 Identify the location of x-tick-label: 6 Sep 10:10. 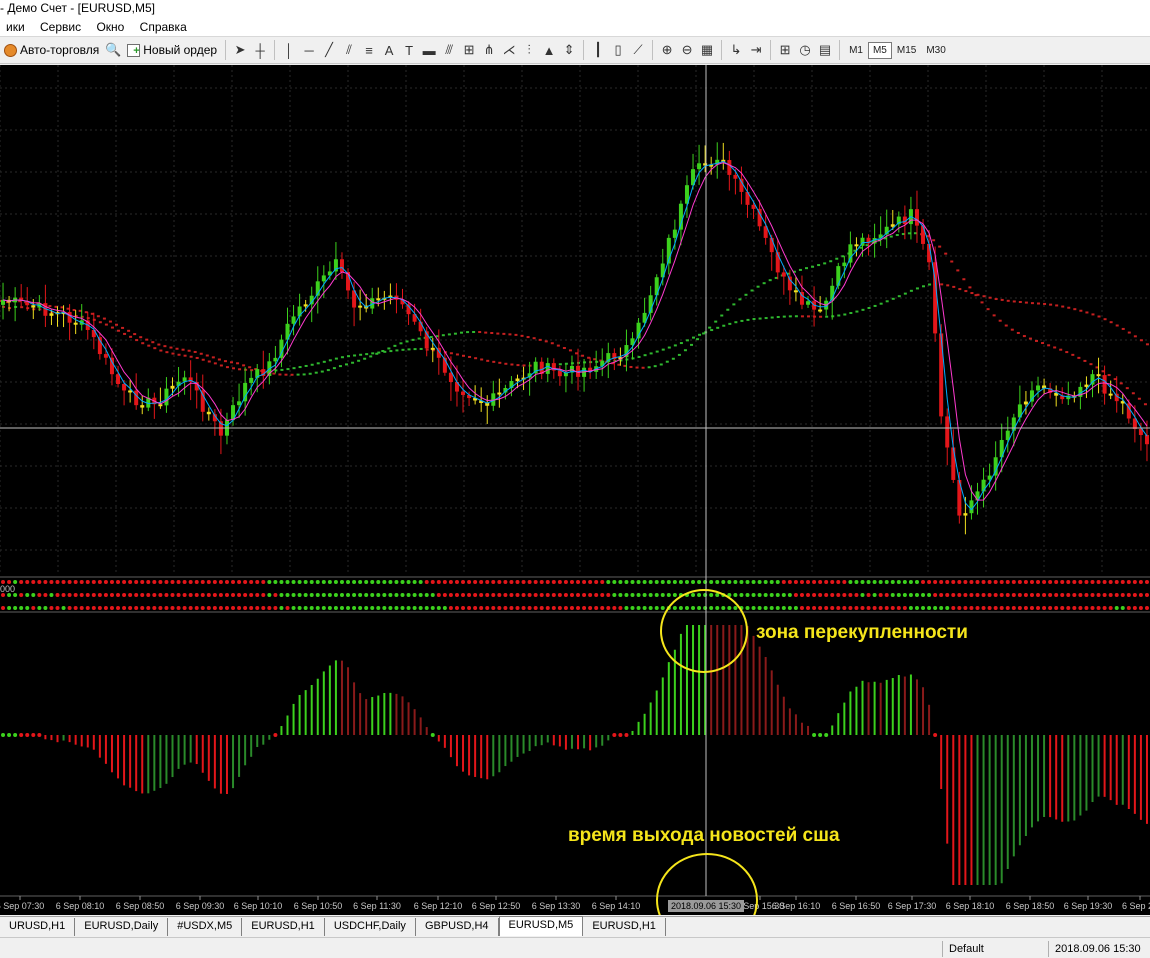
(258, 906).